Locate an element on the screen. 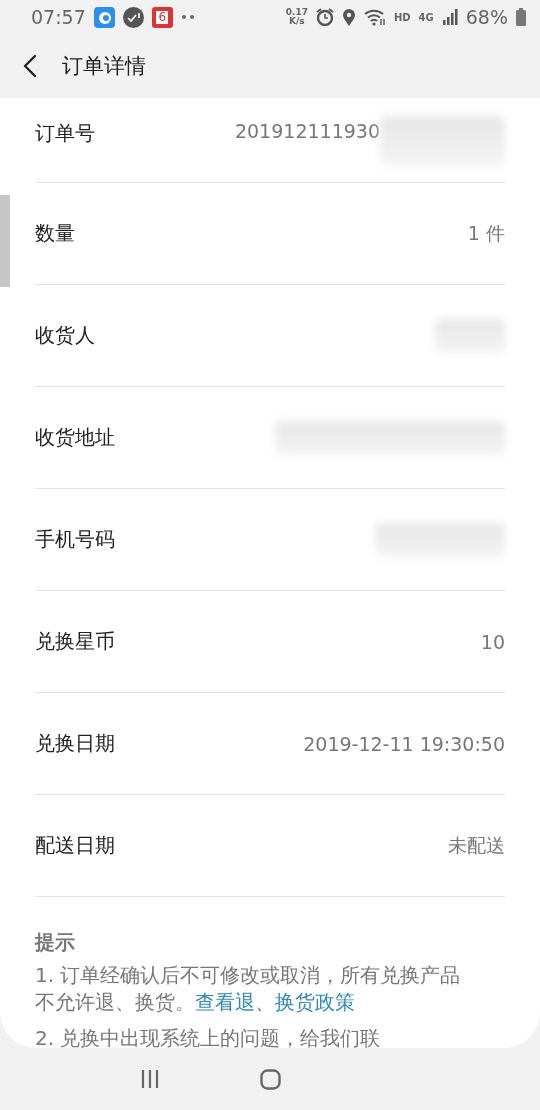 The image size is (540, 1110). policy-link: 查看退、换货政策 is located at coordinates (275, 1002).